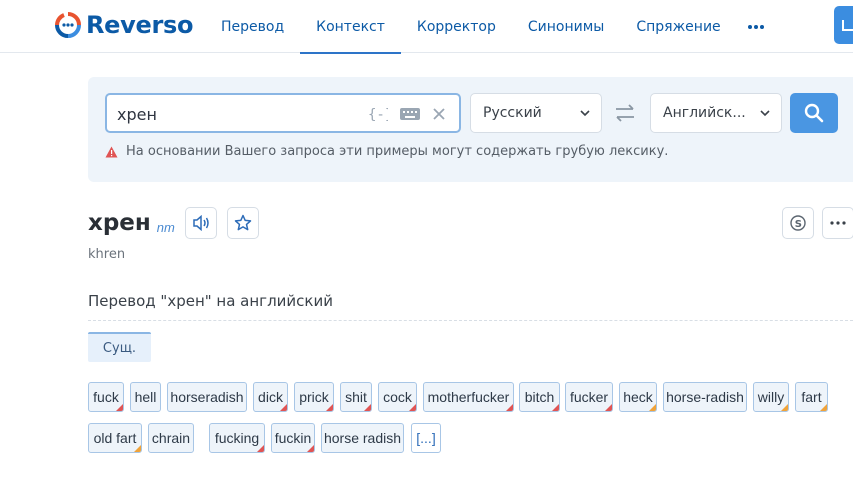  I want to click on ellipsis-icon, so click(838, 223).